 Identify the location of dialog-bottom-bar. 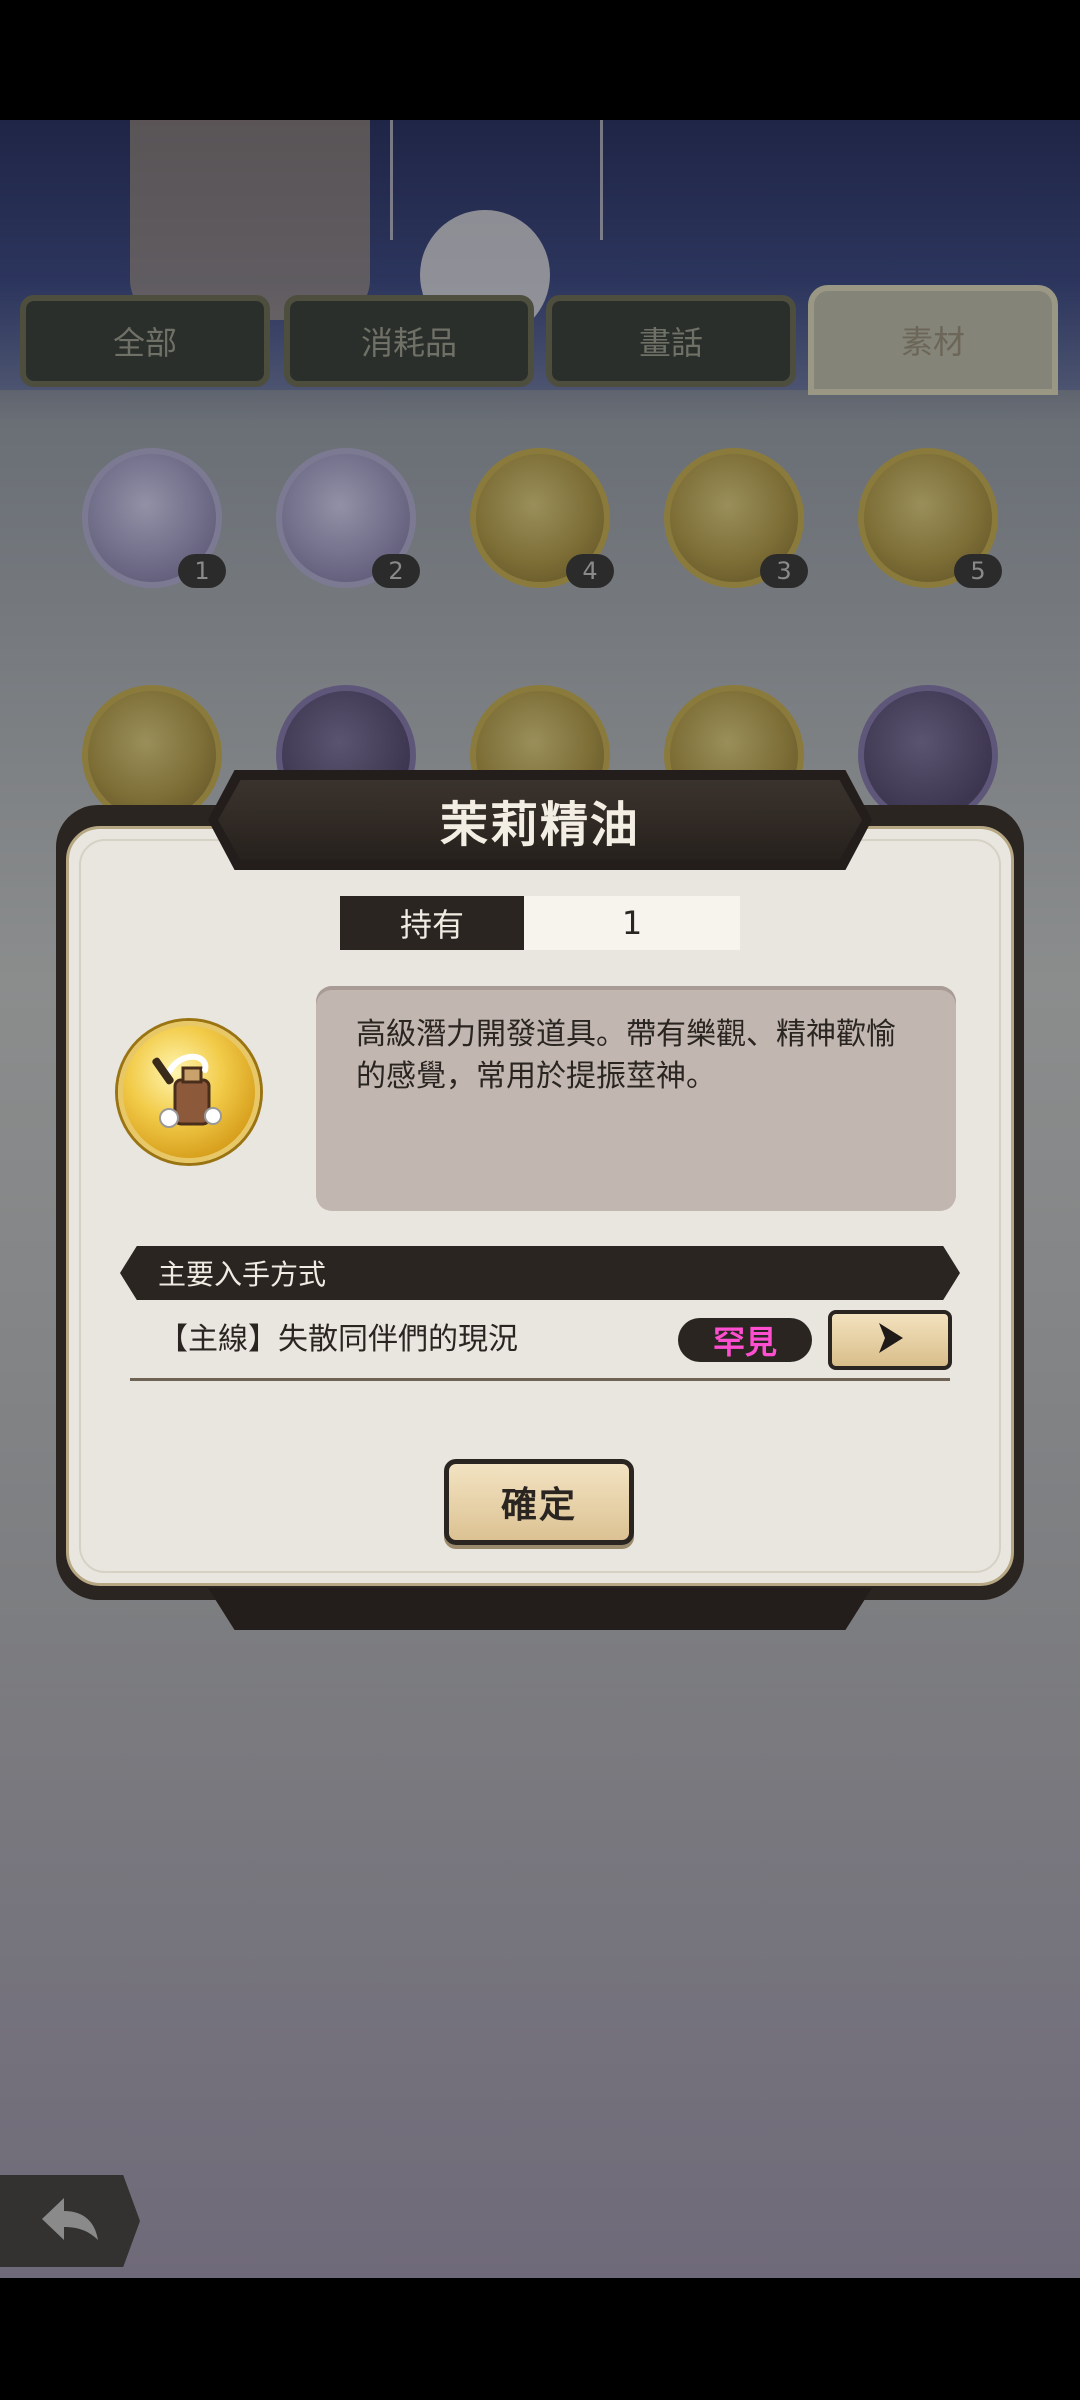
(540, 1609).